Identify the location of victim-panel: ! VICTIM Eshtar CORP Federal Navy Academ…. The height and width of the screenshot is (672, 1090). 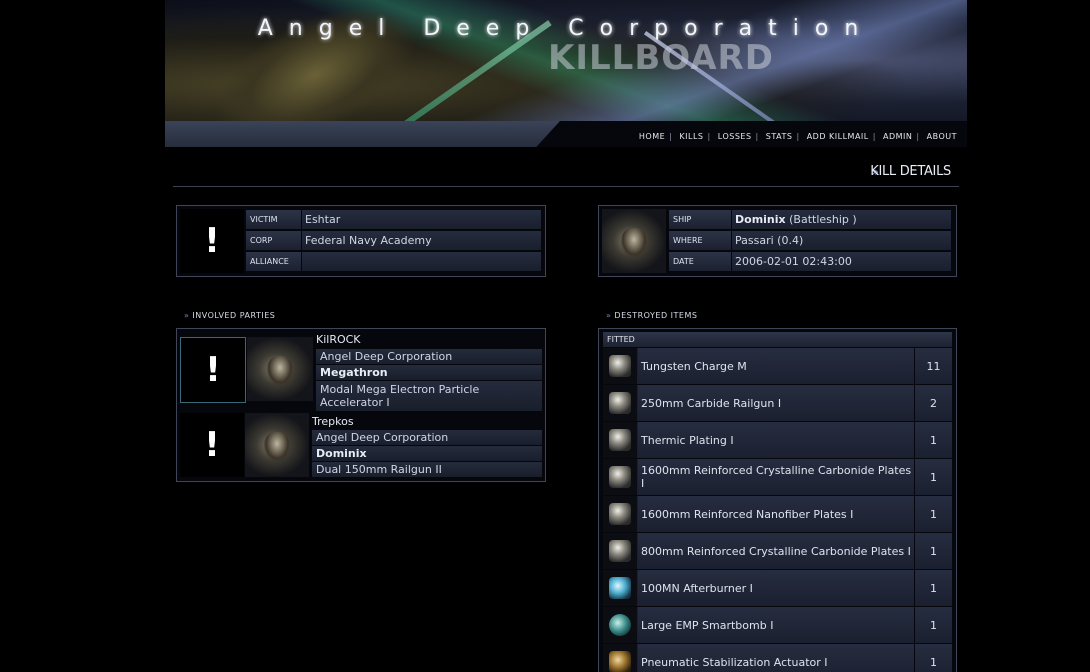
(361, 241).